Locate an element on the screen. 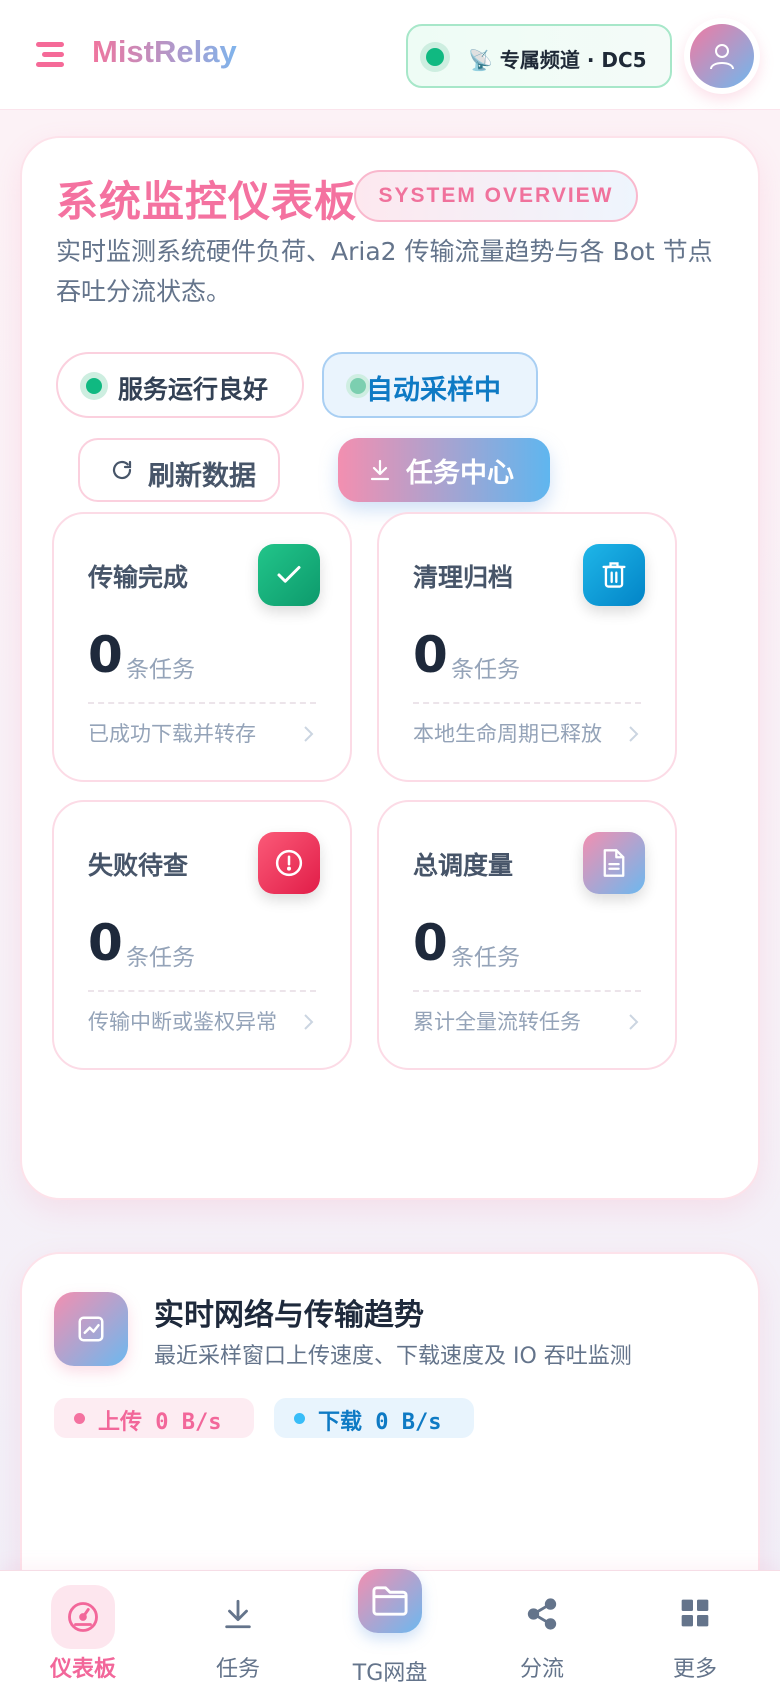 This screenshot has width=780, height=1688. refresh-button: 刷新数据 is located at coordinates (179, 470).